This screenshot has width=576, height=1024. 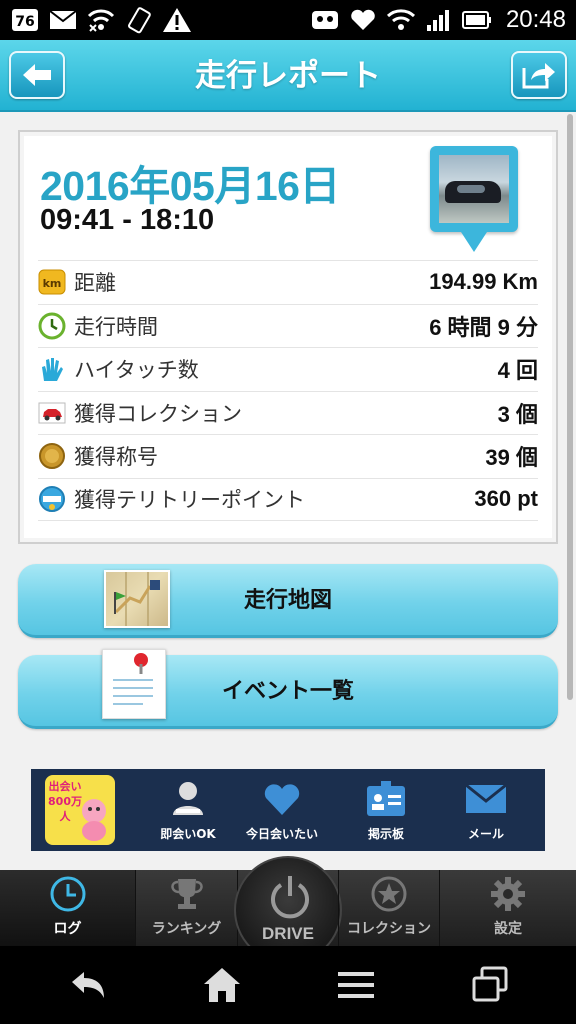 I want to click on drive-label: DRIVE, so click(x=288, y=933).